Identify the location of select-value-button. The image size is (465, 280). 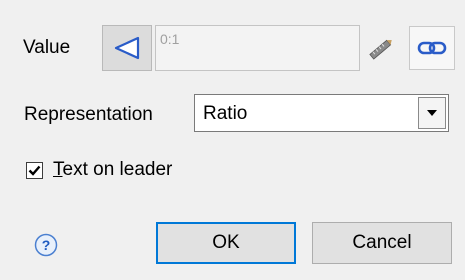
(127, 48).